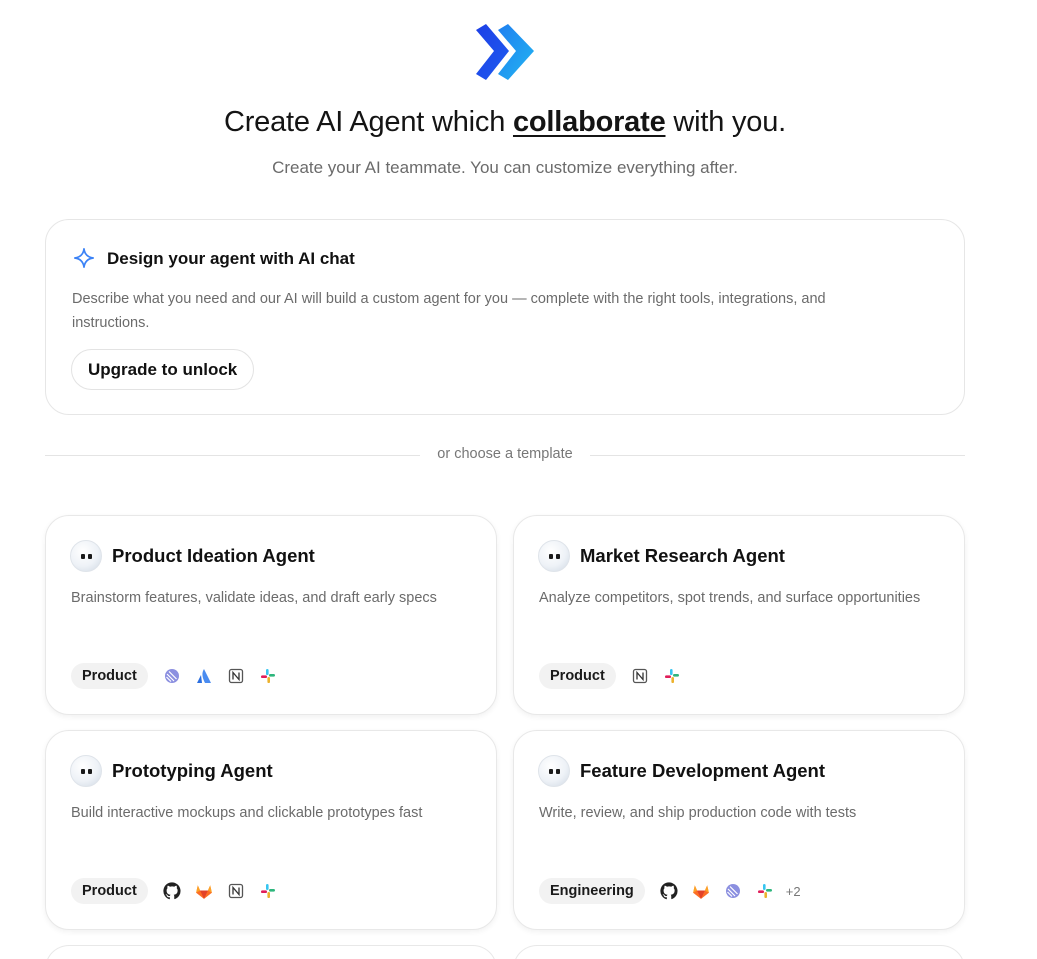 This screenshot has height=959, width=1037. What do you see at coordinates (793, 891) in the screenshot?
I see `more-integrations-count: +2` at bounding box center [793, 891].